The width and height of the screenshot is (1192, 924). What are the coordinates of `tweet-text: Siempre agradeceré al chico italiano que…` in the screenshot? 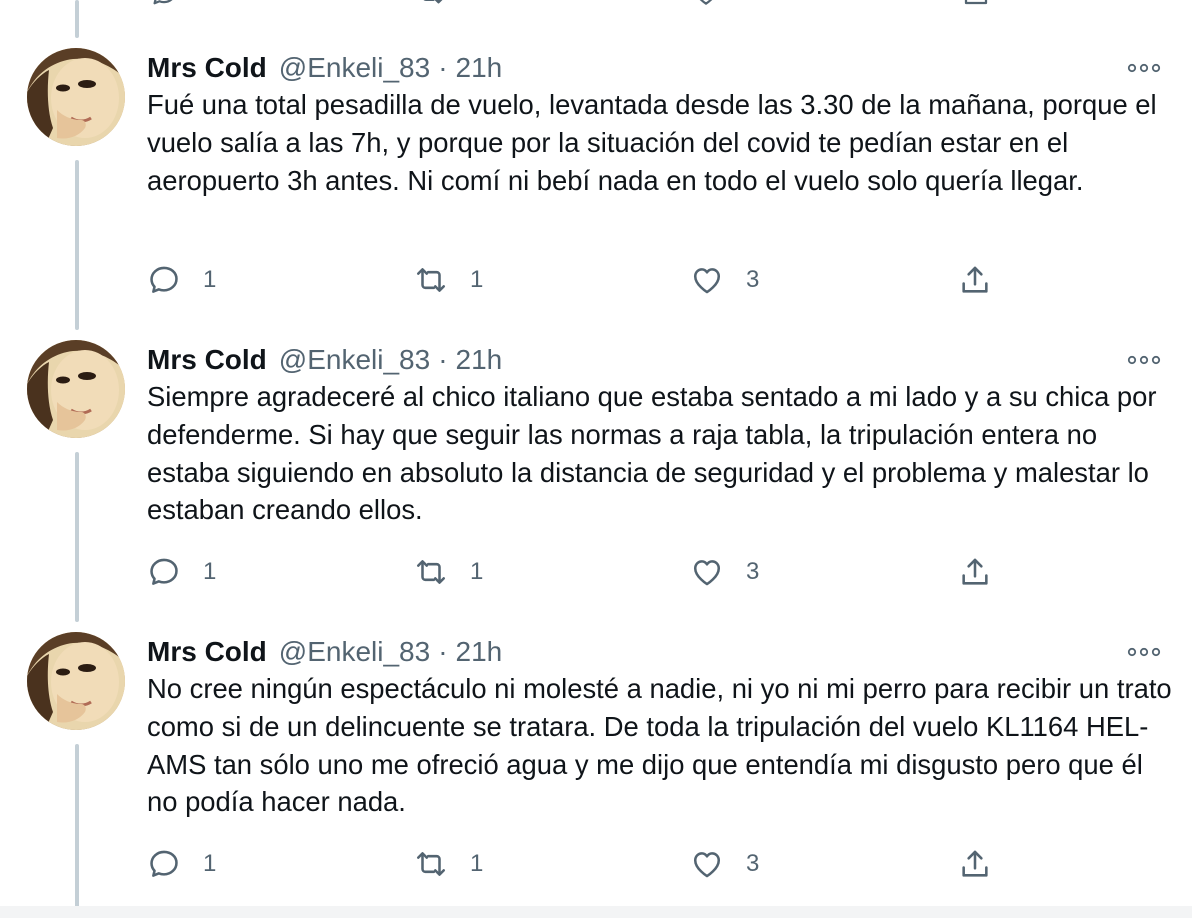 It's located at (652, 453).